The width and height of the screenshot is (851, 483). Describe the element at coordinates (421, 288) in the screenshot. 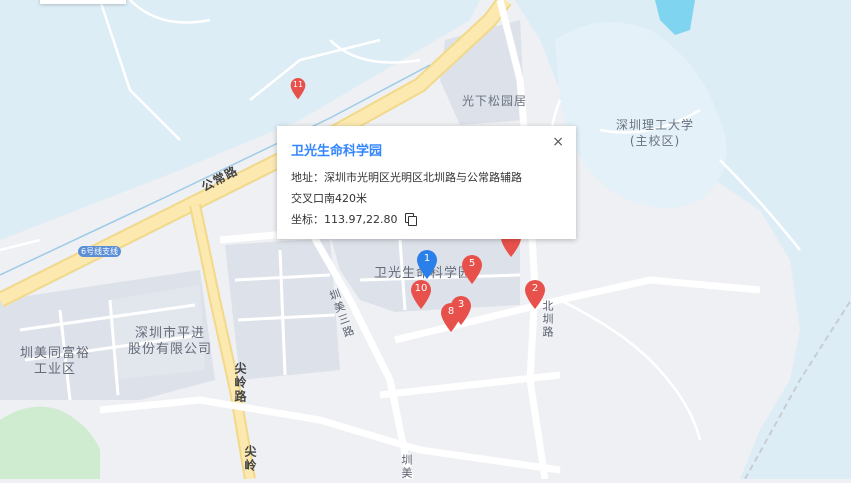

I see `marker-10-label: 10` at that location.